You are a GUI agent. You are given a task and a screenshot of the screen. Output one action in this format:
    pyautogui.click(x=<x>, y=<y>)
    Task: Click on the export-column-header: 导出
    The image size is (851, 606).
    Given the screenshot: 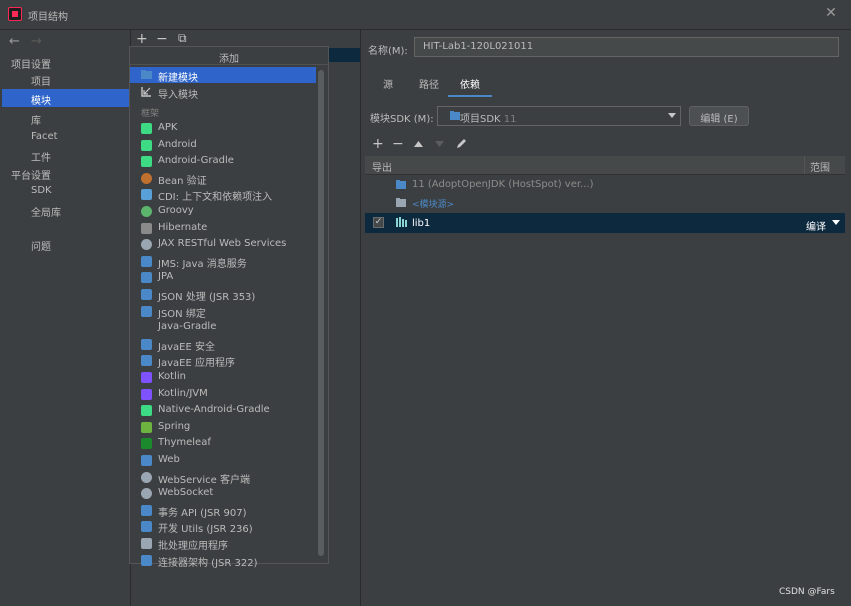 What is the action you would take?
    pyautogui.click(x=382, y=168)
    